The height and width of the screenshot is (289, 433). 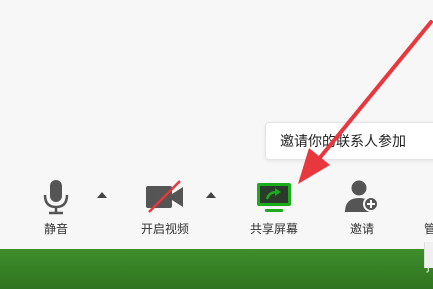 I want to click on invite-tooltip: 邀请你的联系人参加, so click(x=349, y=141).